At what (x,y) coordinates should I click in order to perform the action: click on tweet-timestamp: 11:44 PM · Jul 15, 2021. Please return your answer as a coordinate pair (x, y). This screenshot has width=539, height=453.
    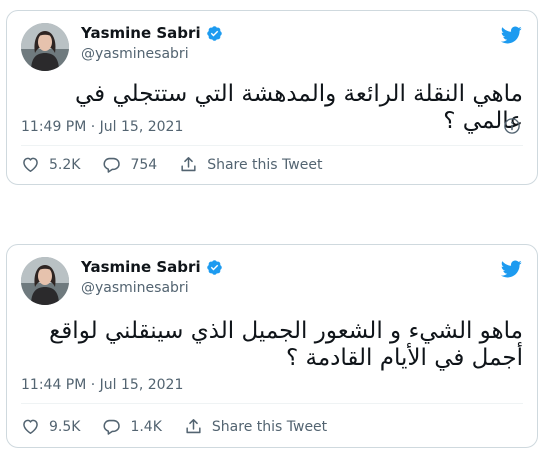
    Looking at the image, I should click on (102, 385).